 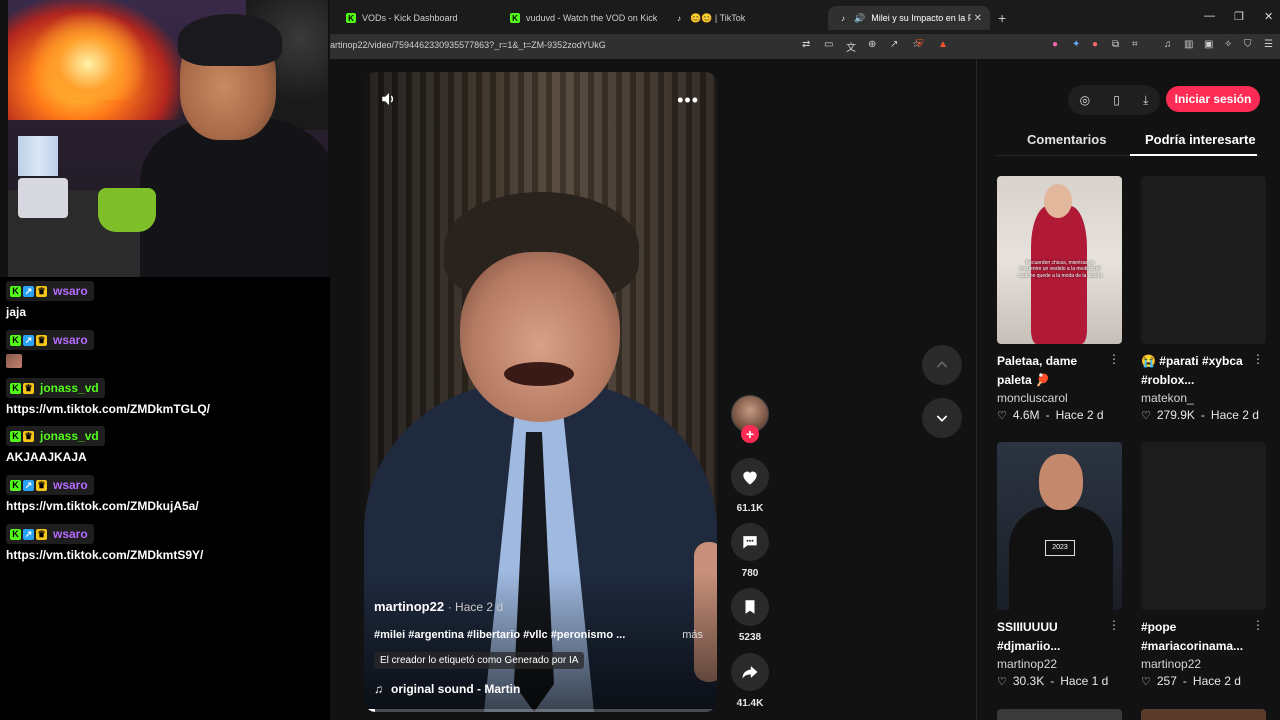 I want to click on more-link: más, so click(x=692, y=635).